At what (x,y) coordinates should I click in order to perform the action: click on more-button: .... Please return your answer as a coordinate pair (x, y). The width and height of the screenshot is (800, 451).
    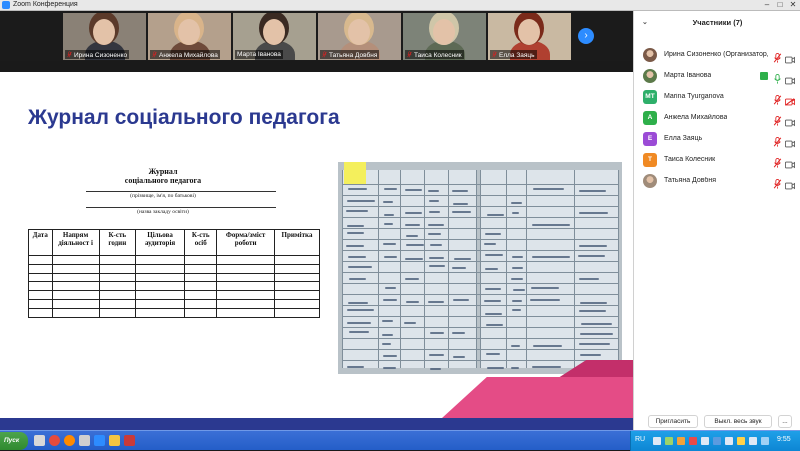
    Looking at the image, I should click on (785, 421).